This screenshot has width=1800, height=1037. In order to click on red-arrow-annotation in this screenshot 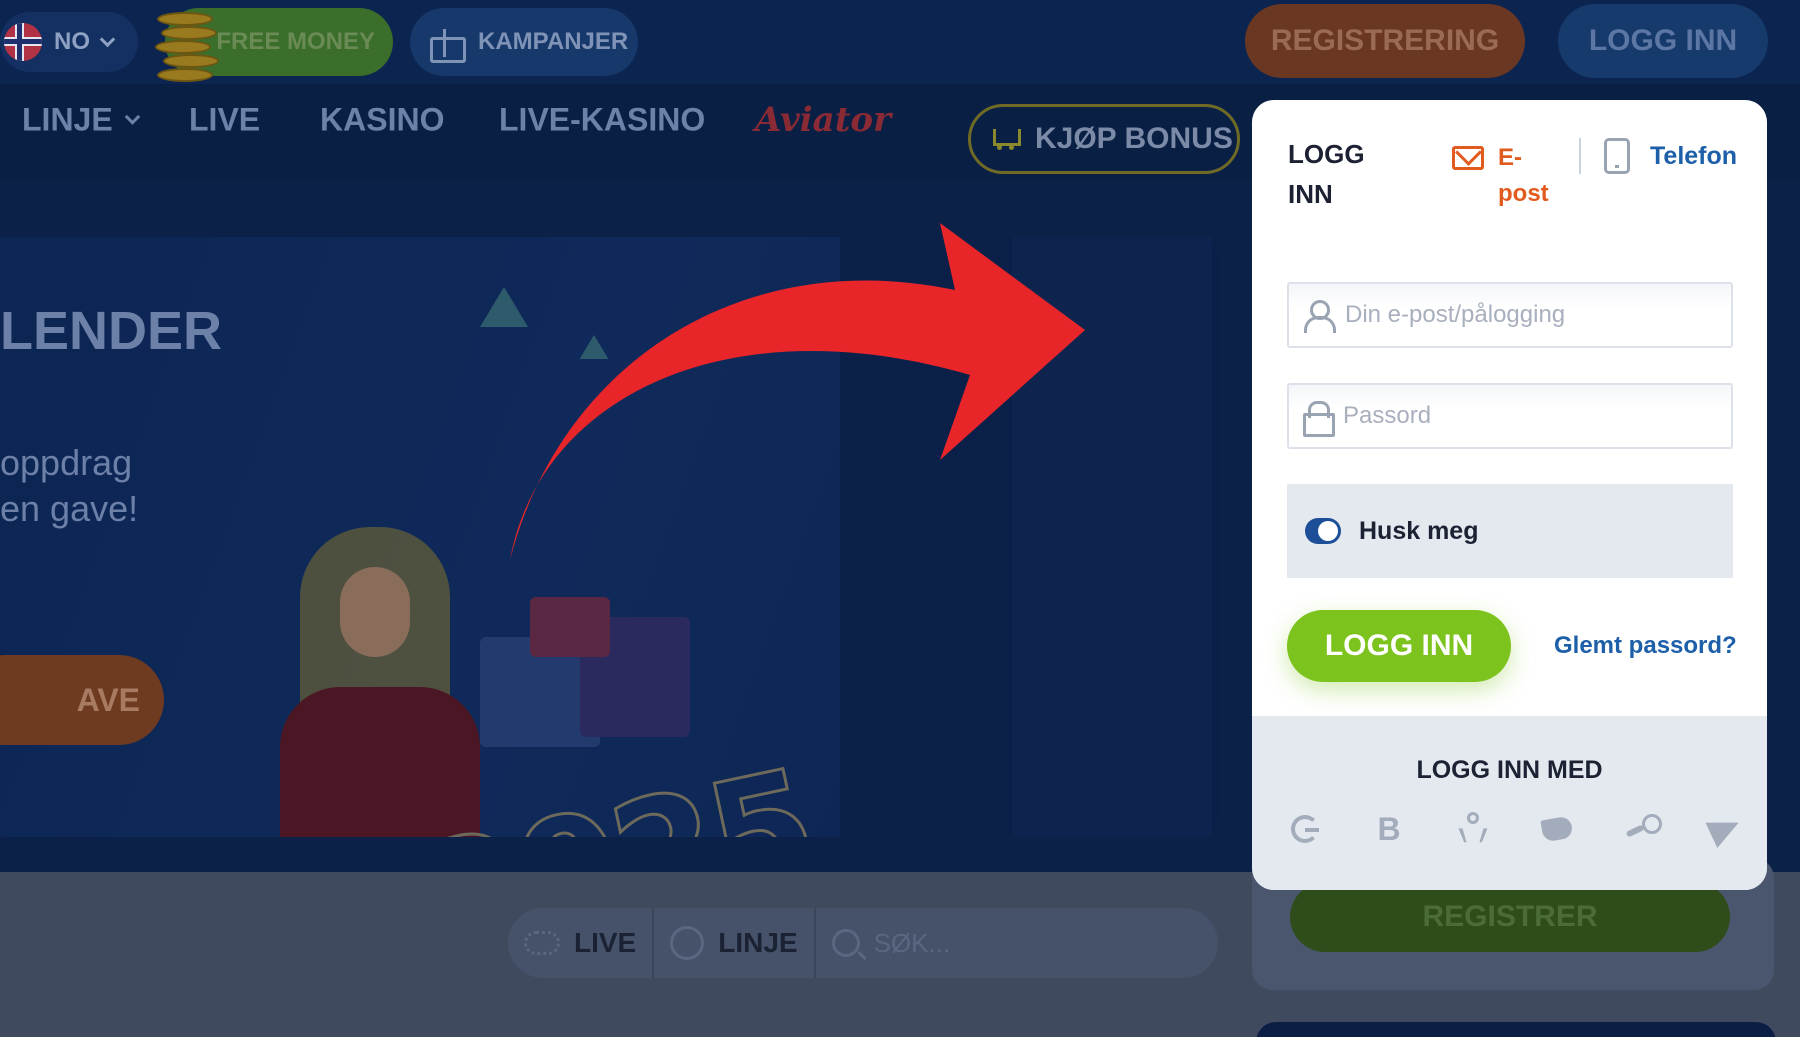, I will do `click(797, 391)`.